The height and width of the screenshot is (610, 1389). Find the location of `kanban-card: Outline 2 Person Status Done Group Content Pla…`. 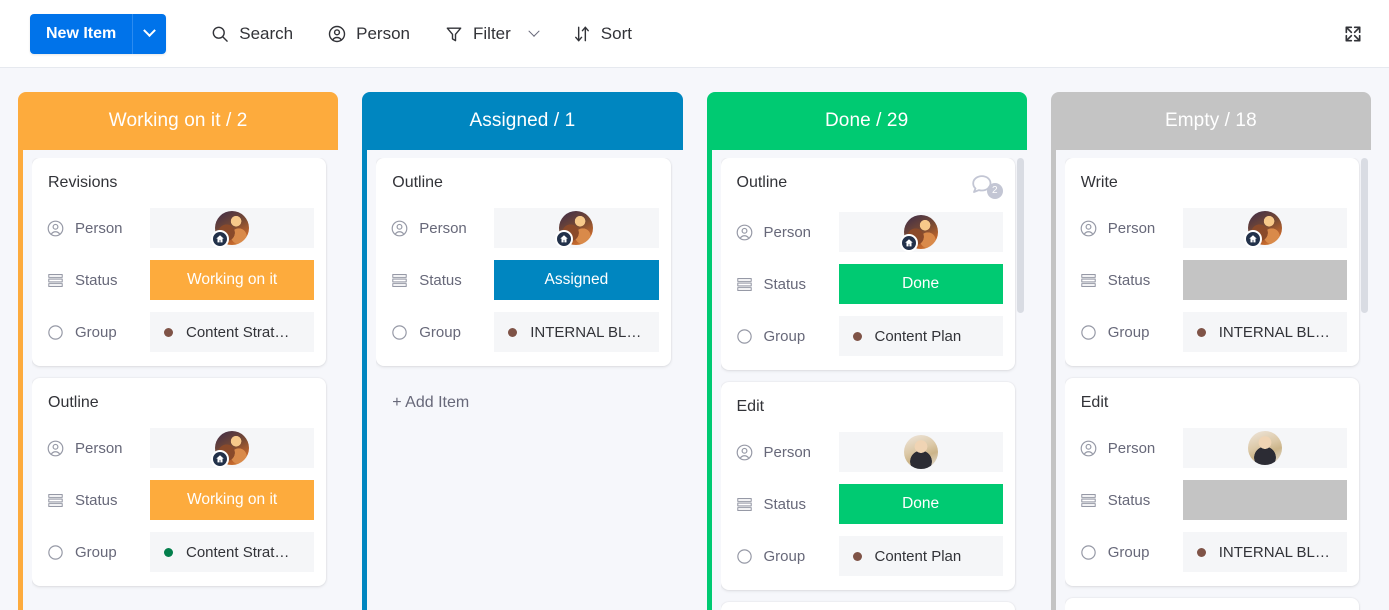

kanban-card: Outline 2 Person Status Done Group Content Pla… is located at coordinates (867, 264).